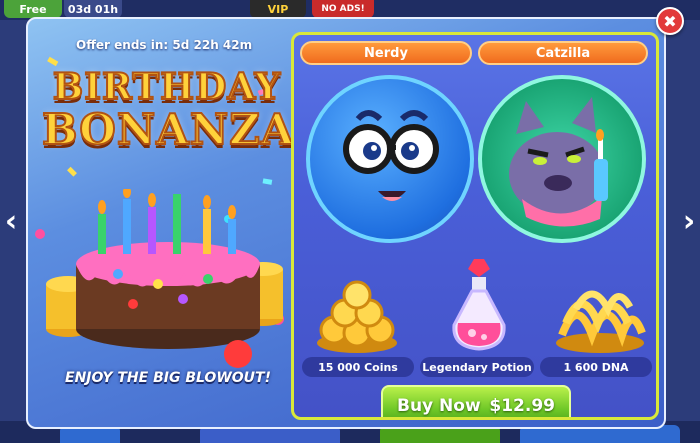 The width and height of the screenshot is (700, 443). Describe the element at coordinates (670, 21) in the screenshot. I see `close-icon: ✖` at that location.